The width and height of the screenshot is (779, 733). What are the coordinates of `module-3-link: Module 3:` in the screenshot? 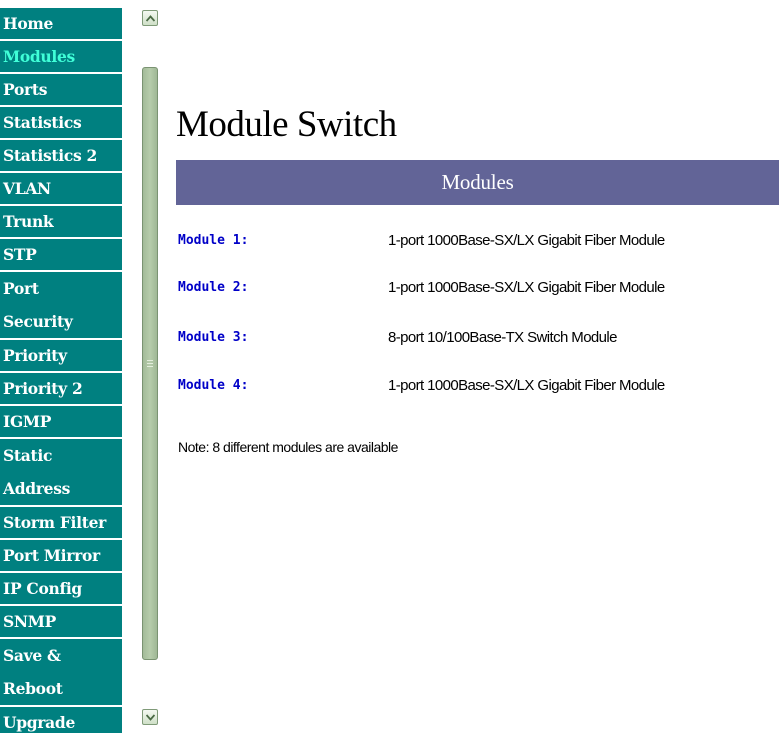 It's located at (213, 338).